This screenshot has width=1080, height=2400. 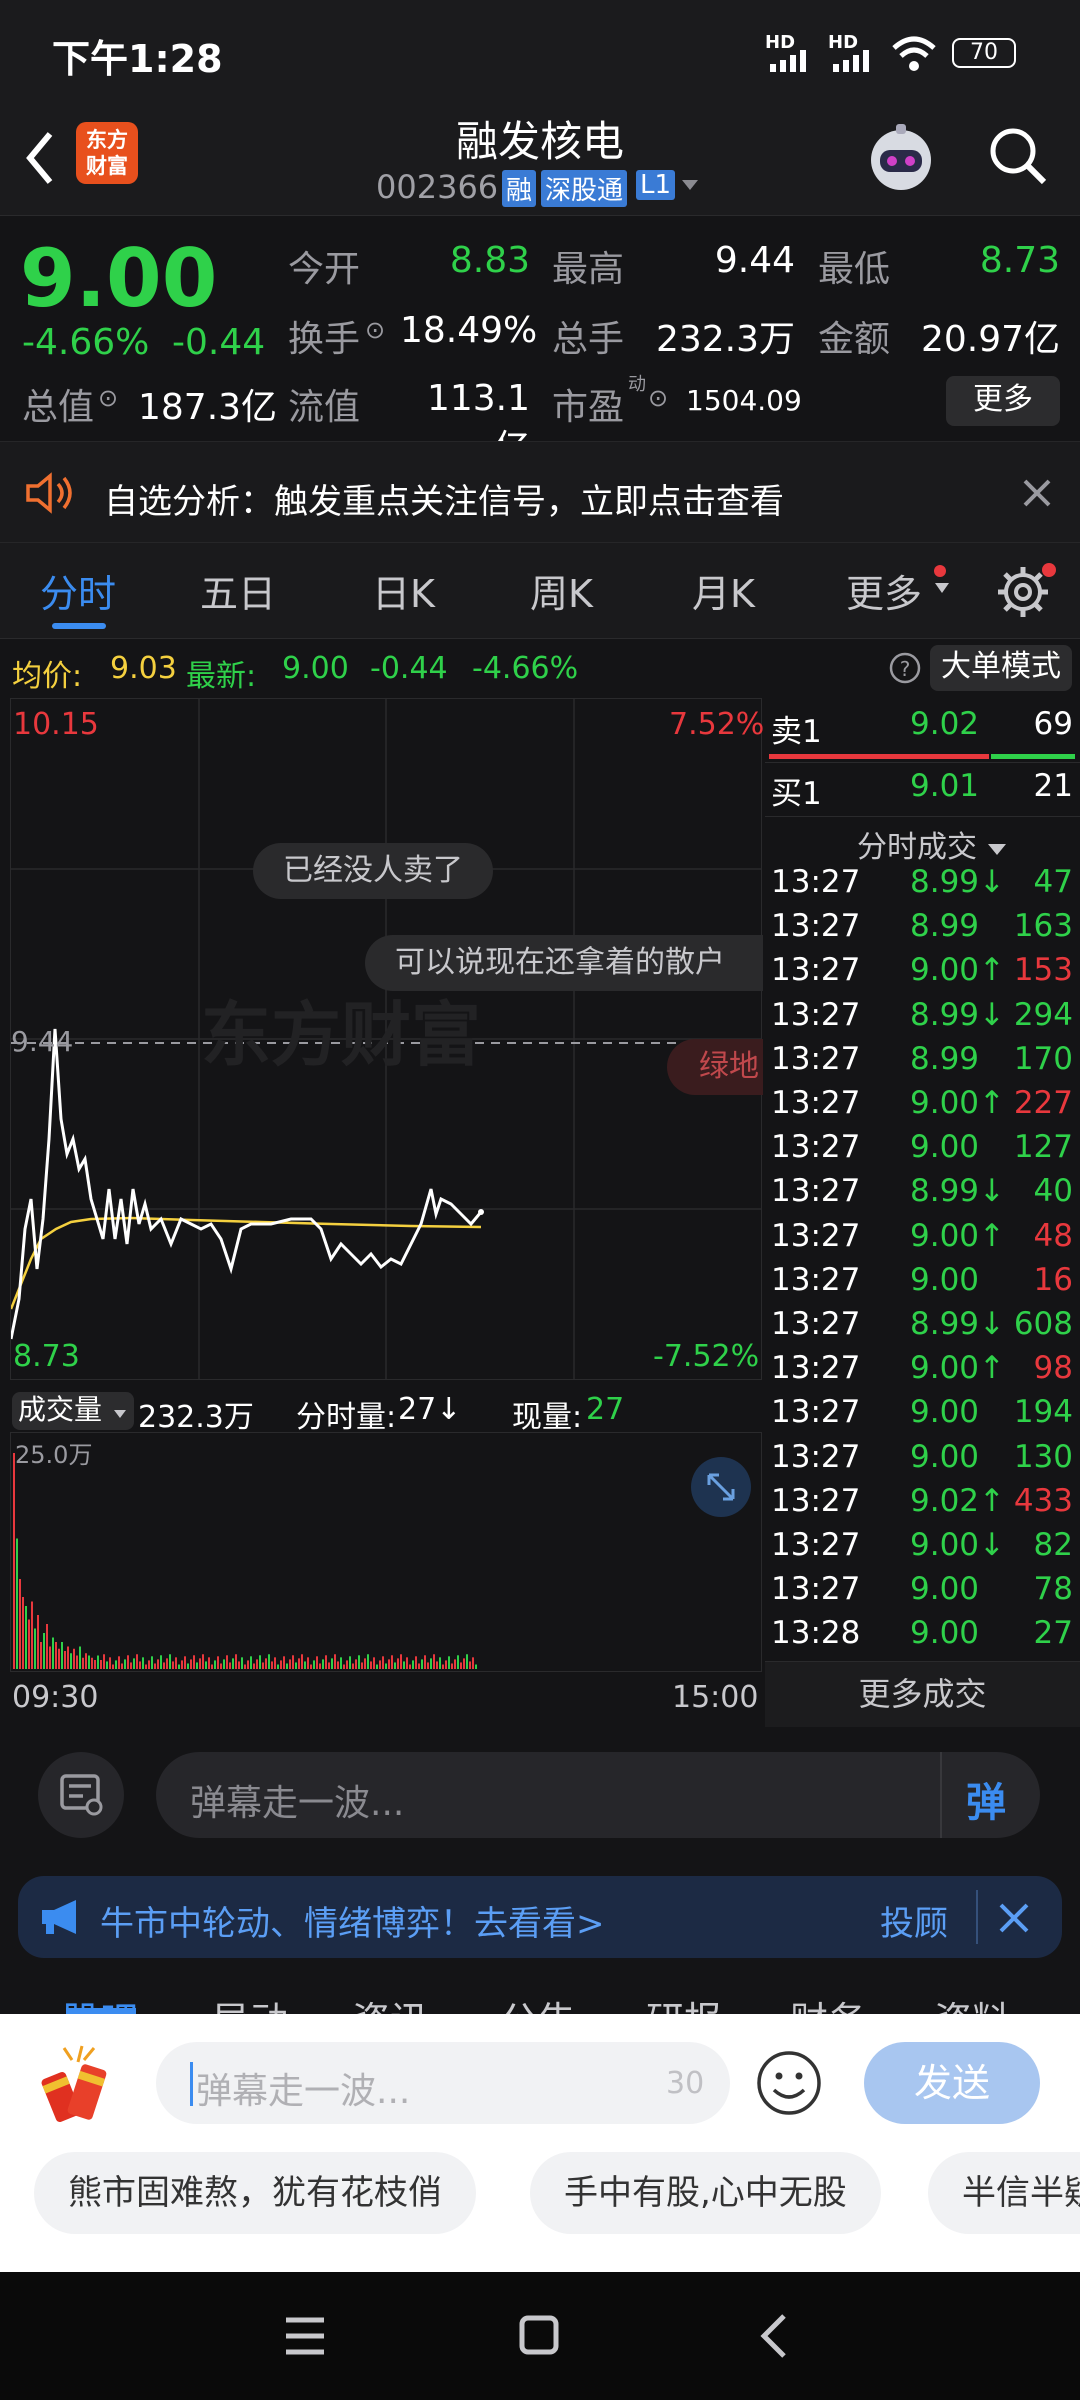 I want to click on trade-volume: 27, so click(x=1053, y=1633).